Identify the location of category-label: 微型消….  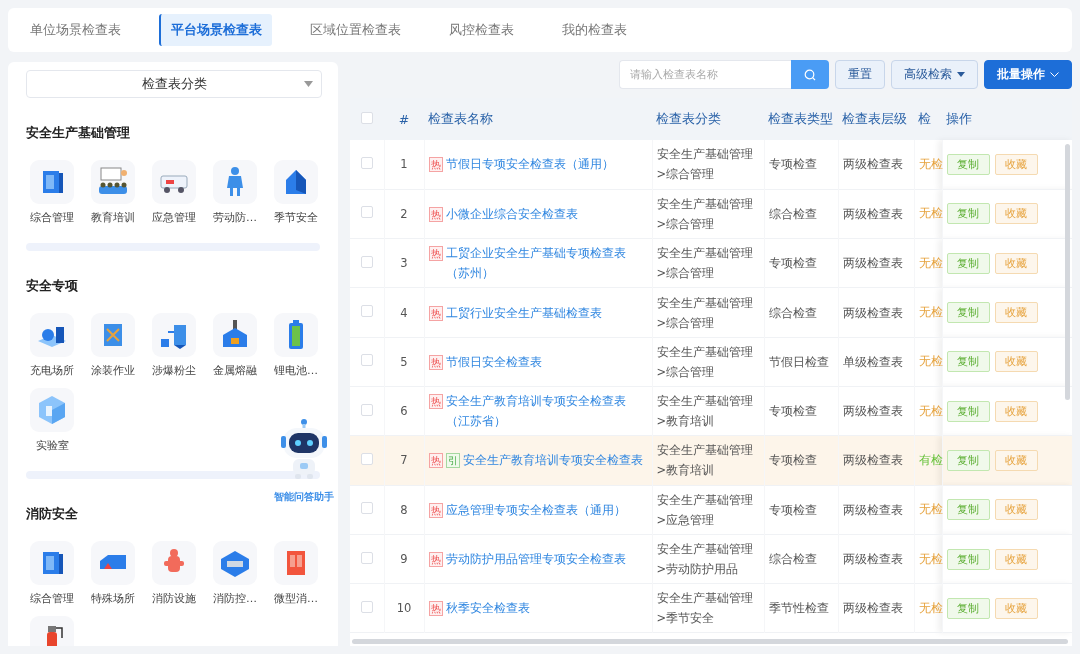
(296, 598).